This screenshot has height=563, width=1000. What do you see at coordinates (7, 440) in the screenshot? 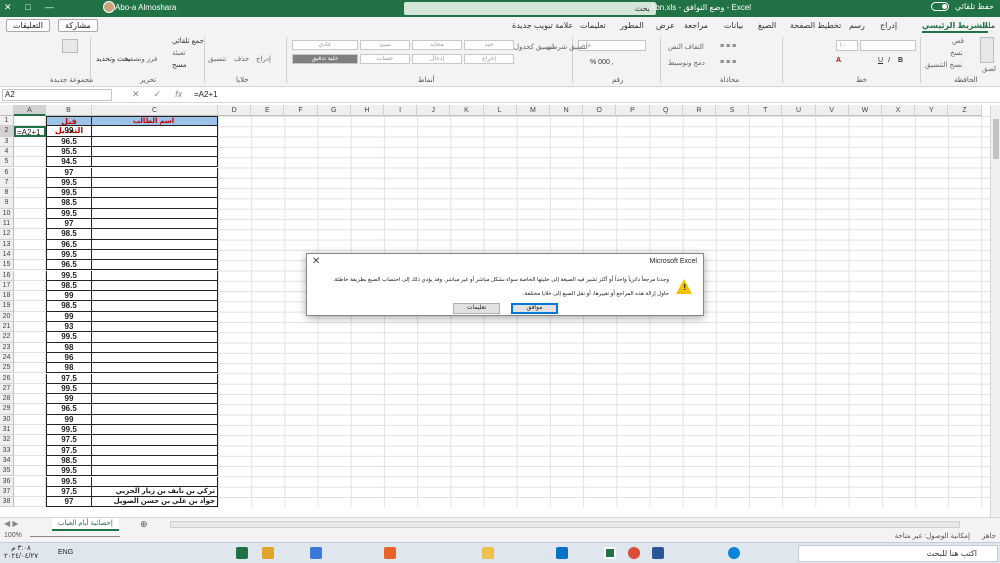
I see `row-header: 32` at bounding box center [7, 440].